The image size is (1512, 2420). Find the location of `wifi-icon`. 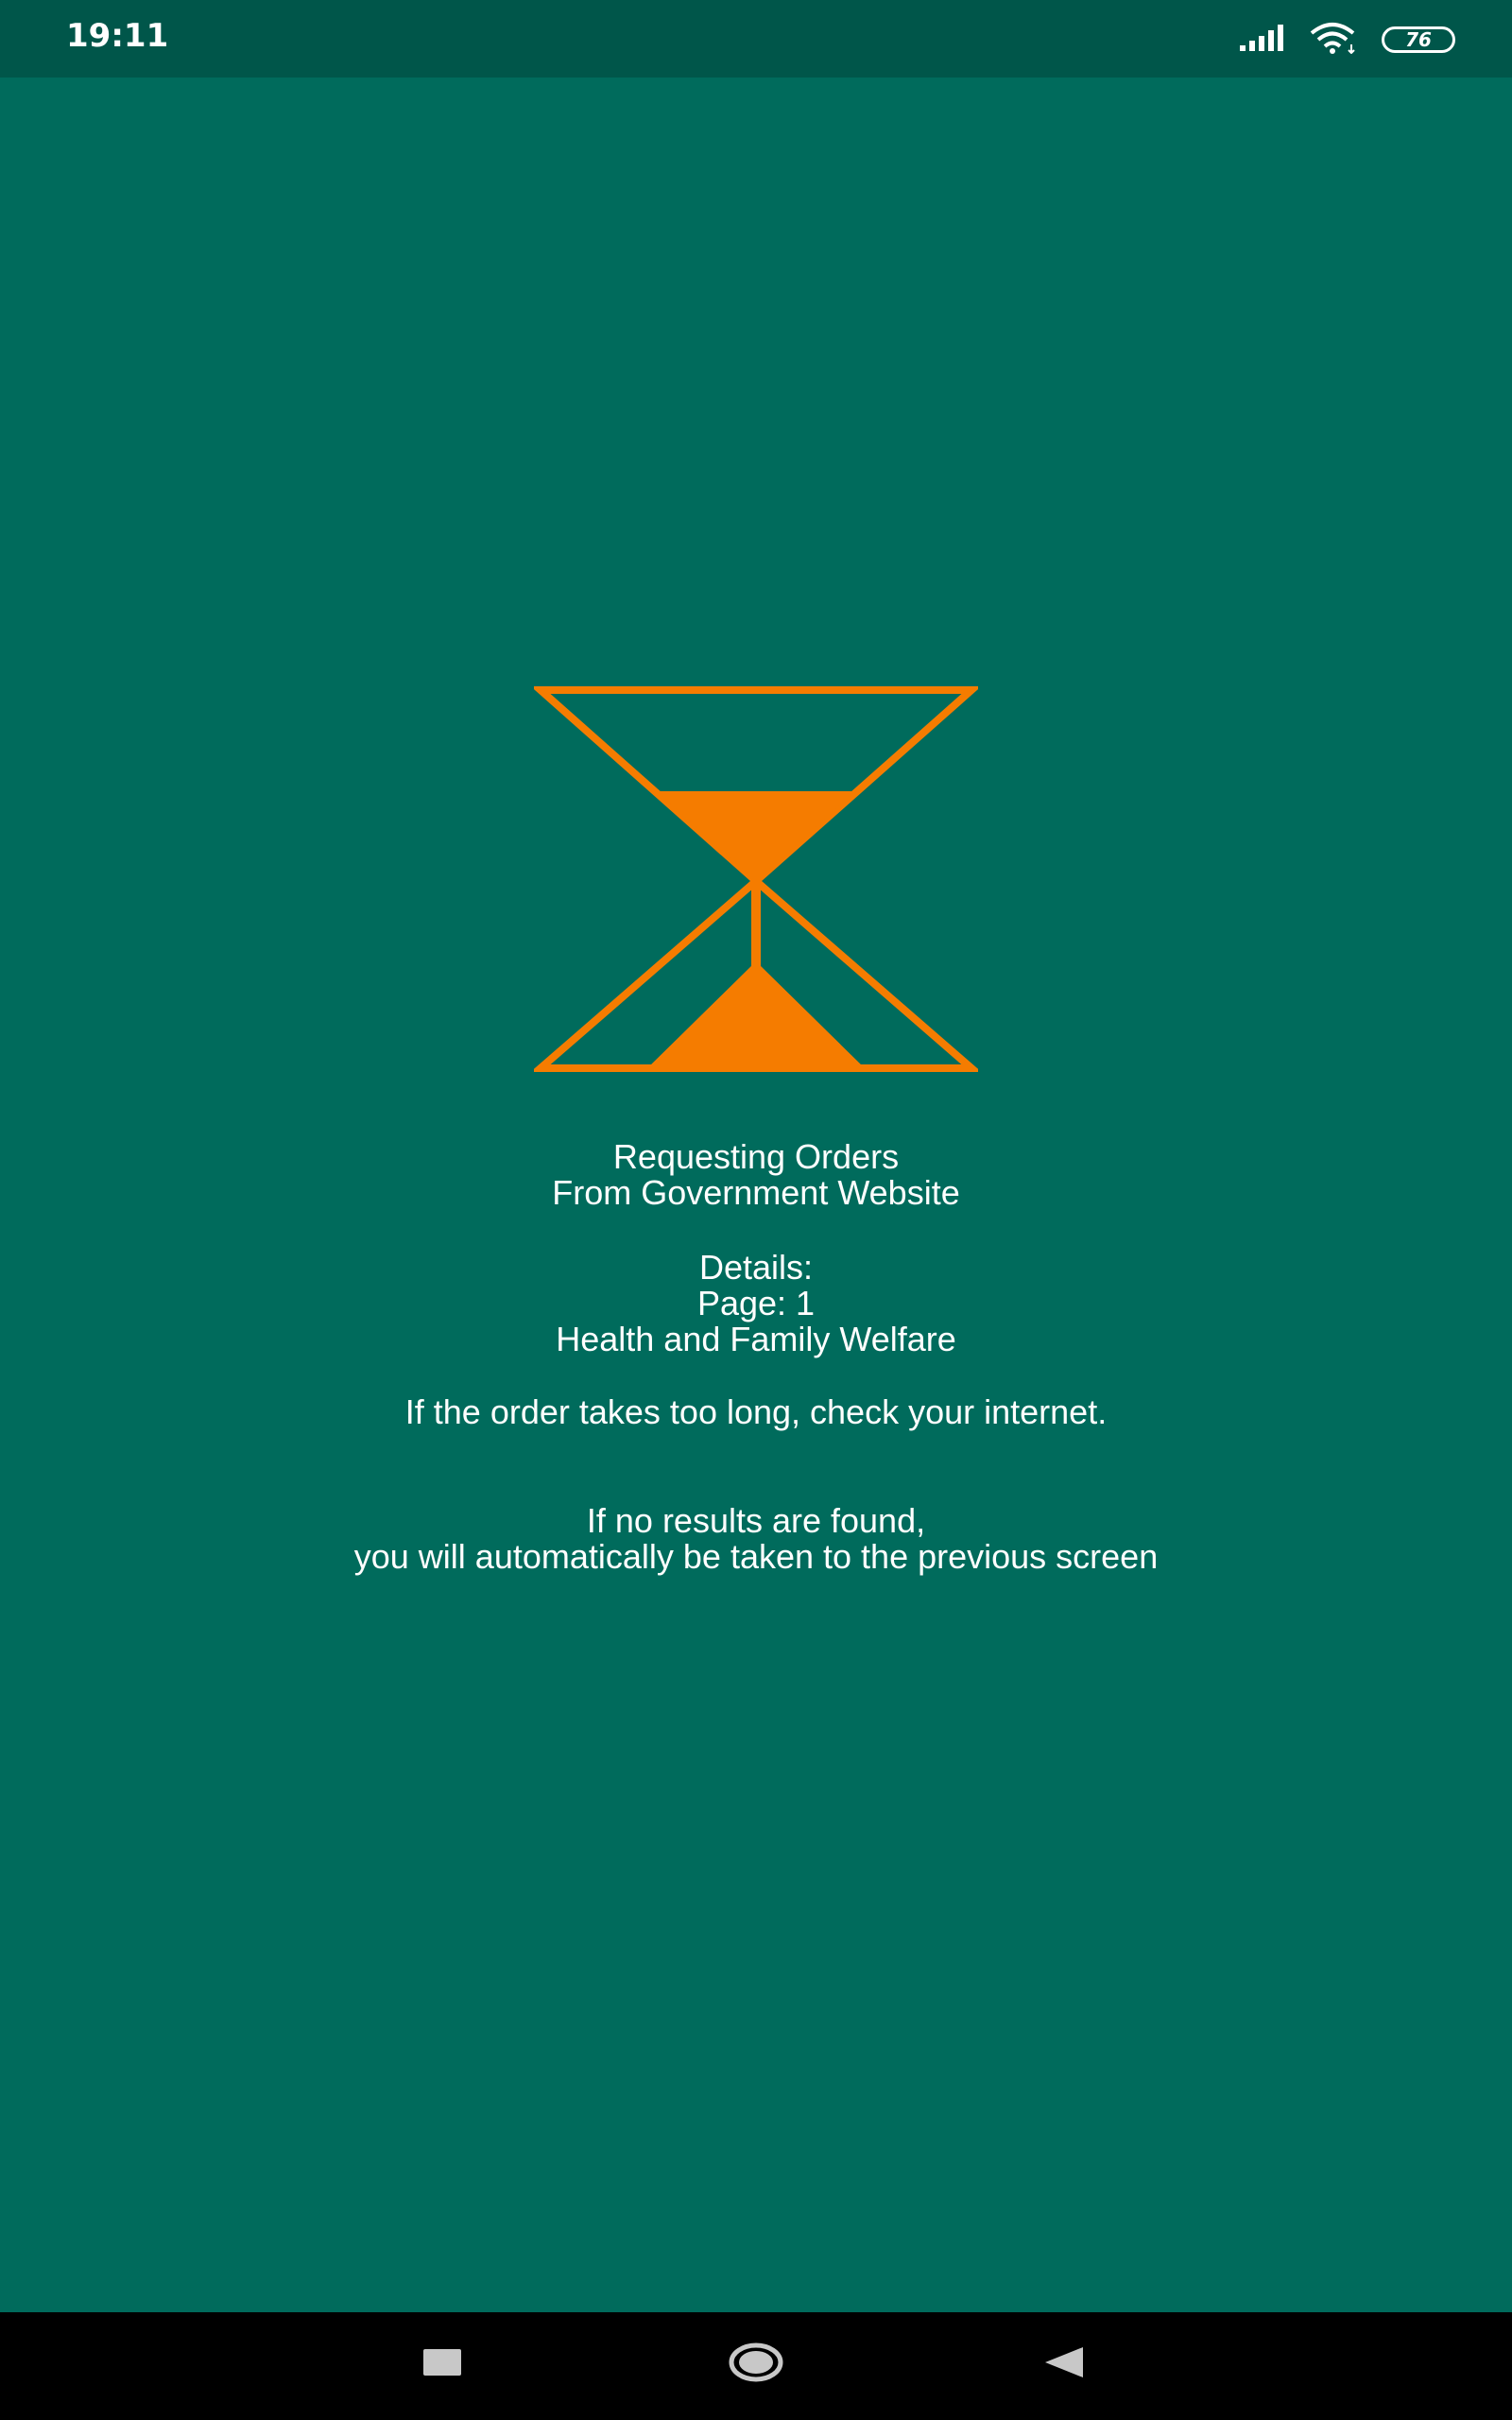

wifi-icon is located at coordinates (1334, 40).